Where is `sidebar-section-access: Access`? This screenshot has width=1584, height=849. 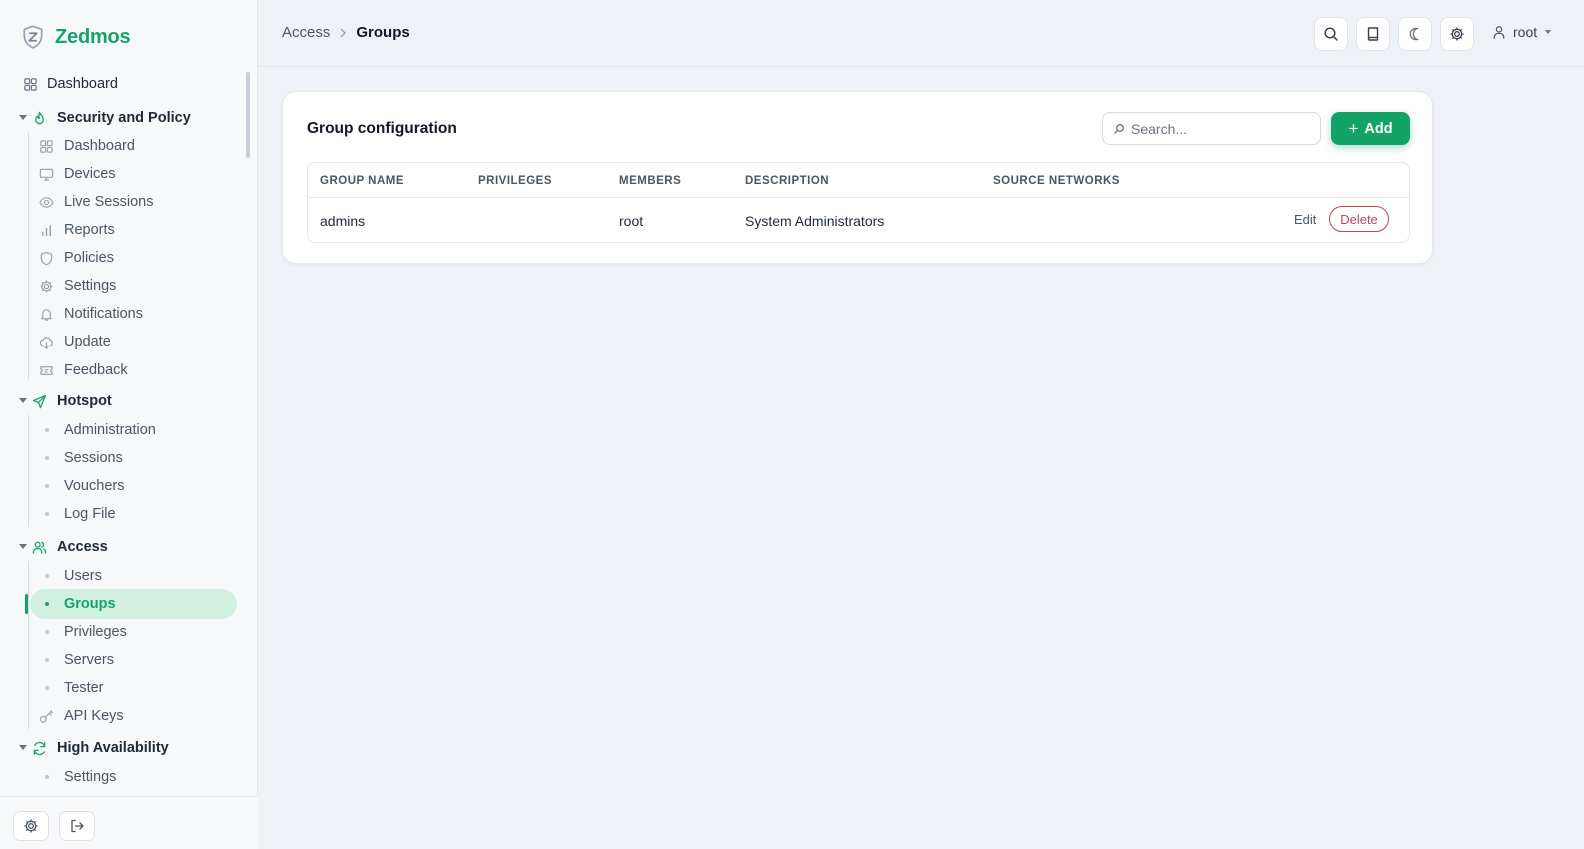
sidebar-section-access: Access is located at coordinates (122, 547).